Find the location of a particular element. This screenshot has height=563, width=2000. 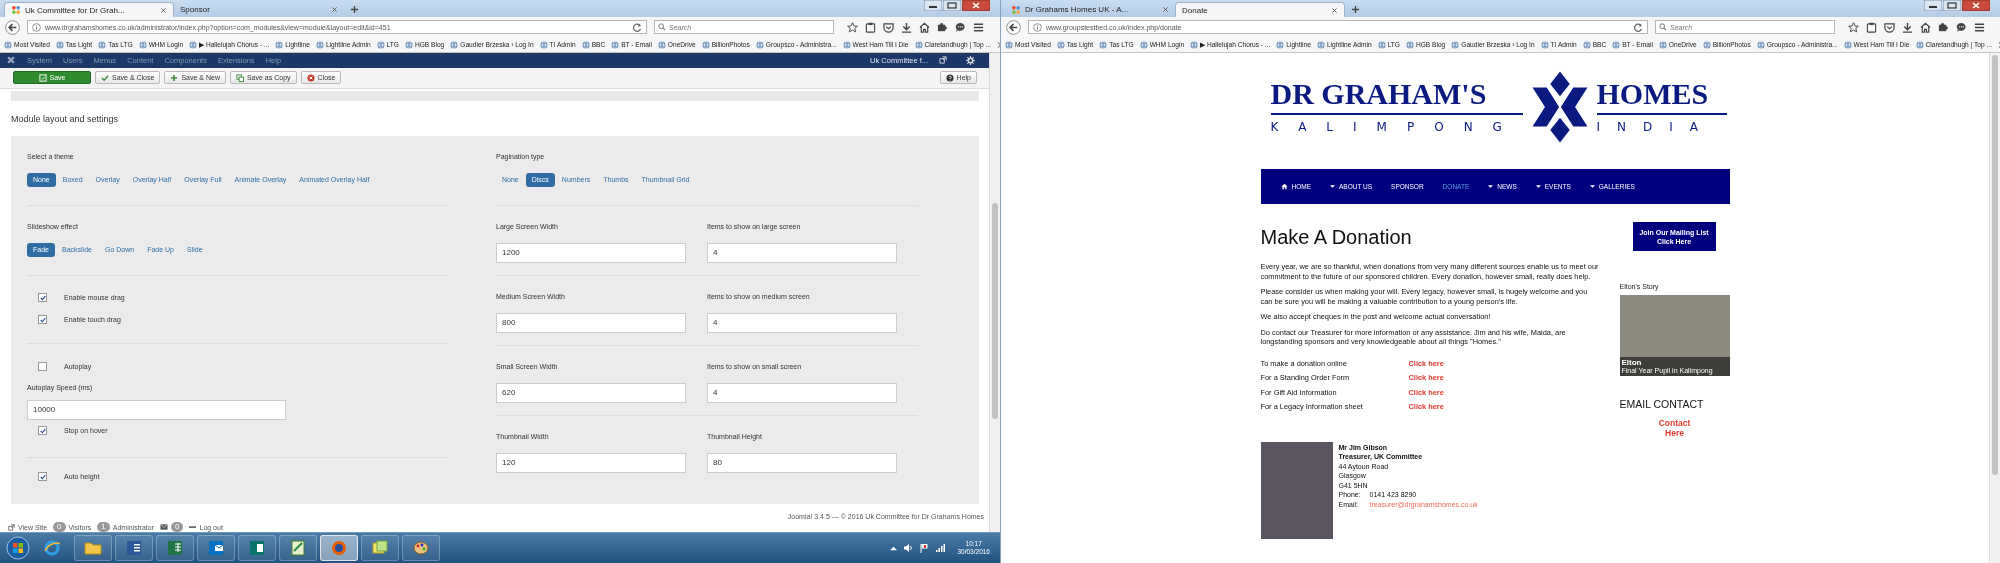

text-input: 620 is located at coordinates (591, 392).